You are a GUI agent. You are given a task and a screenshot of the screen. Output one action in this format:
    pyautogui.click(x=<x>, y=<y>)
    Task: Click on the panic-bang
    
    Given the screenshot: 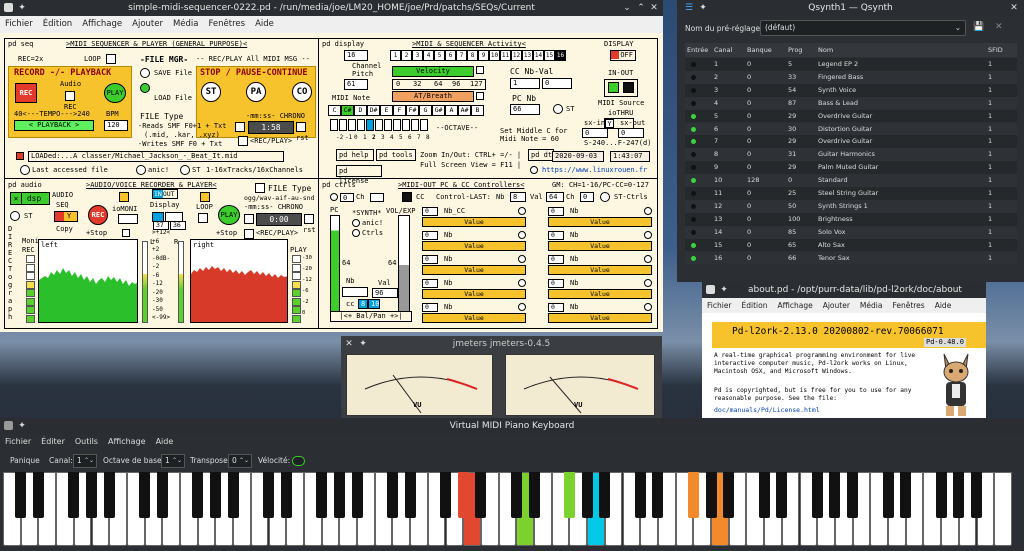 What is the action you would take?
    pyautogui.click(x=141, y=170)
    